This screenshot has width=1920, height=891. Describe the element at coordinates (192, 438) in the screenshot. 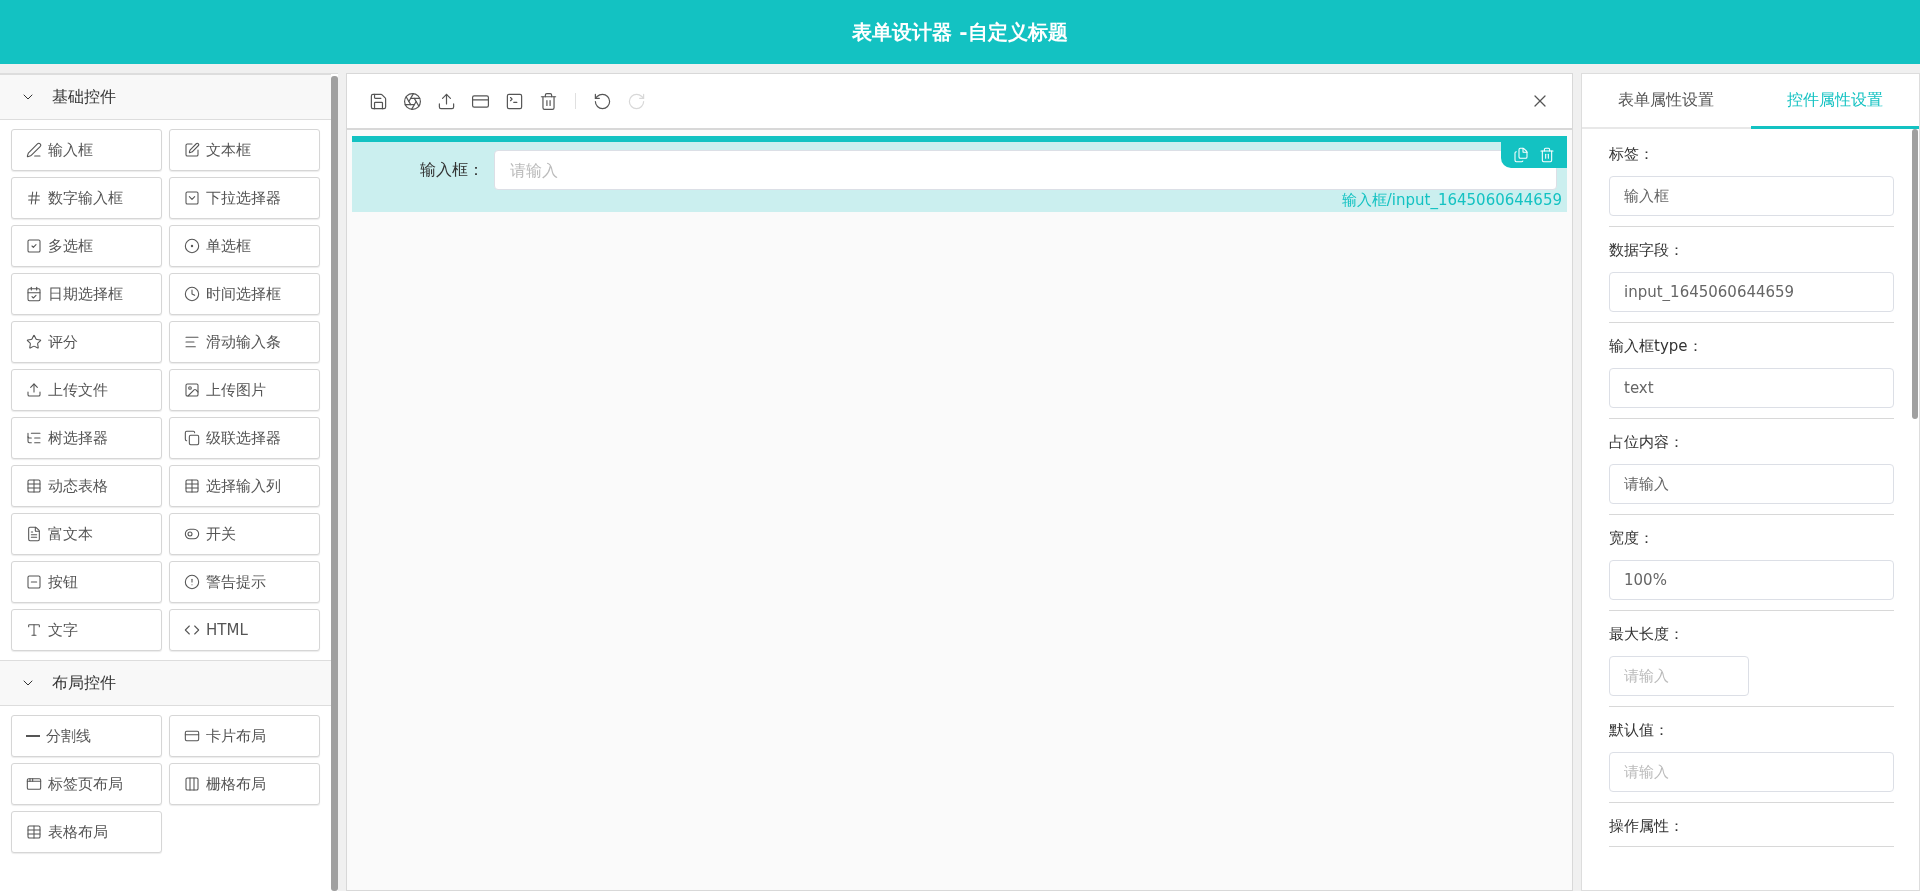

I see `stacked-squares-icon` at that location.